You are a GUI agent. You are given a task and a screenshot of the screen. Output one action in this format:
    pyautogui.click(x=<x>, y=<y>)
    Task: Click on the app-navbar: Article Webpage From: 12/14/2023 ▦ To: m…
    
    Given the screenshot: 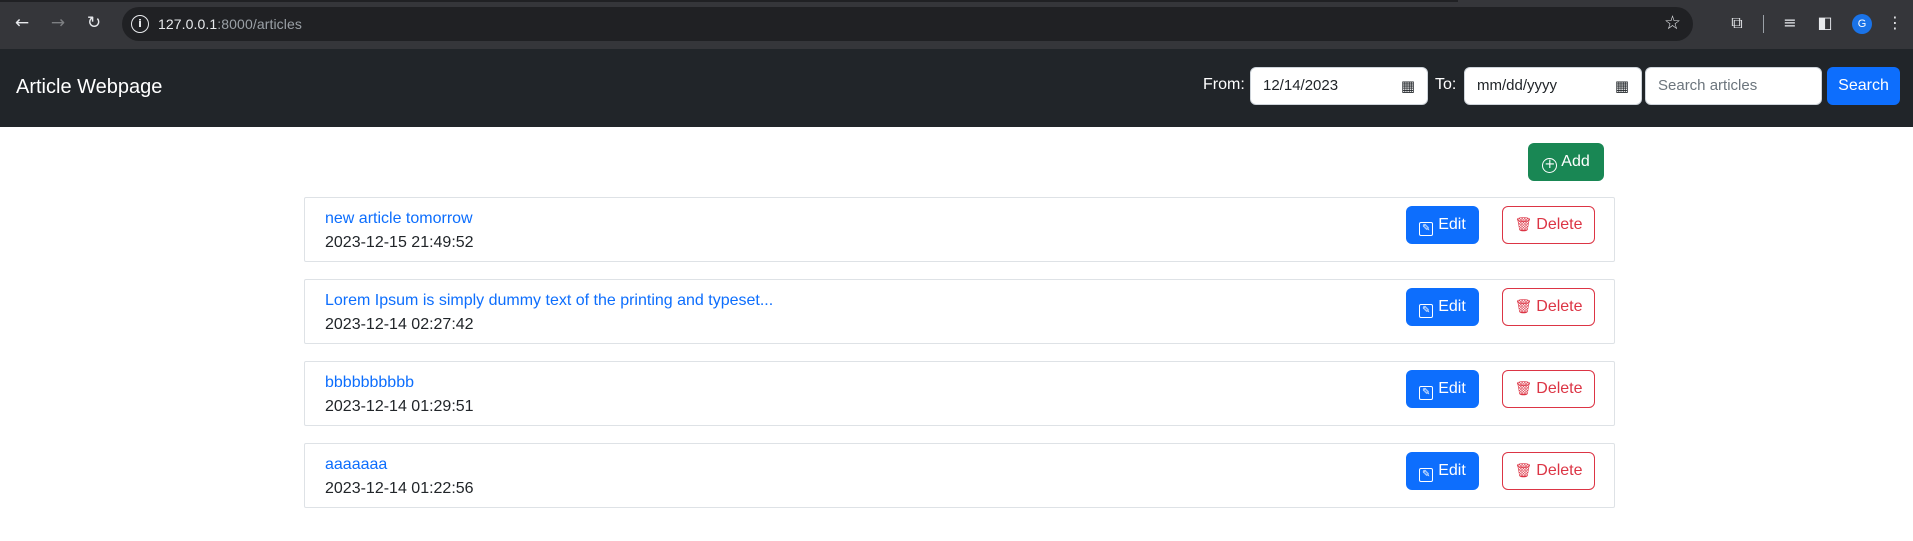 What is the action you would take?
    pyautogui.click(x=956, y=88)
    